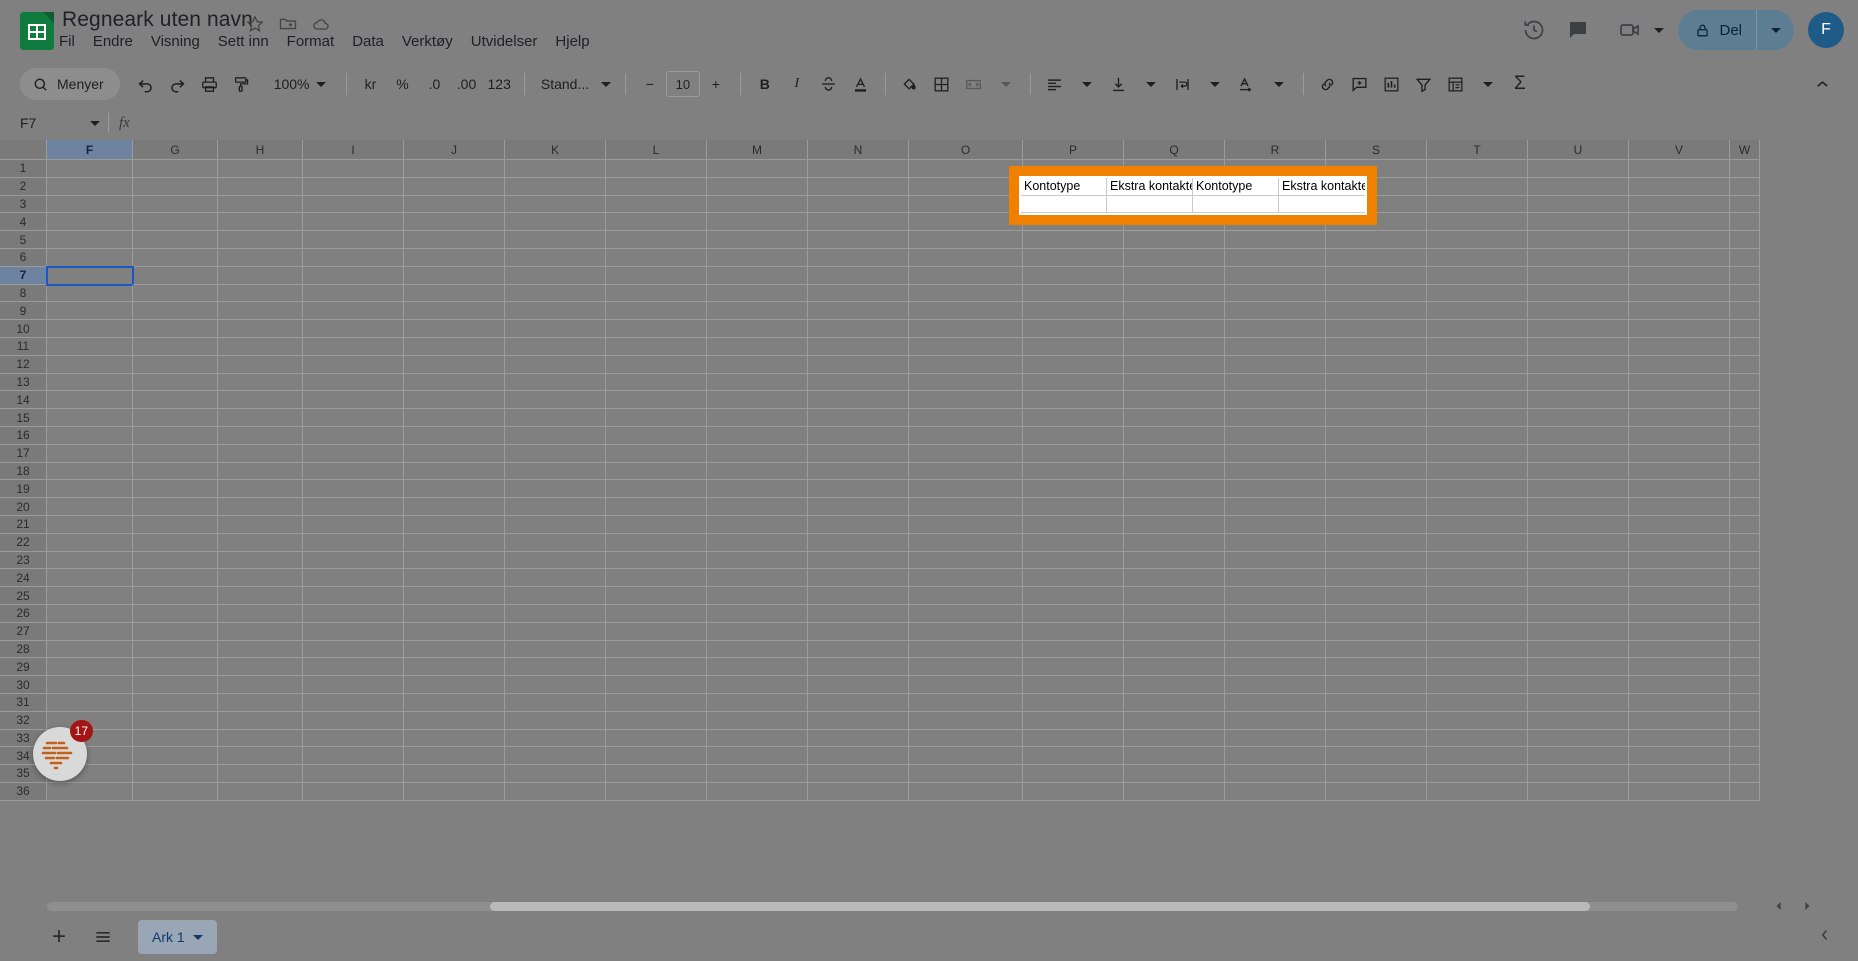  What do you see at coordinates (353, 578) in the screenshot?
I see `cell-I24` at bounding box center [353, 578].